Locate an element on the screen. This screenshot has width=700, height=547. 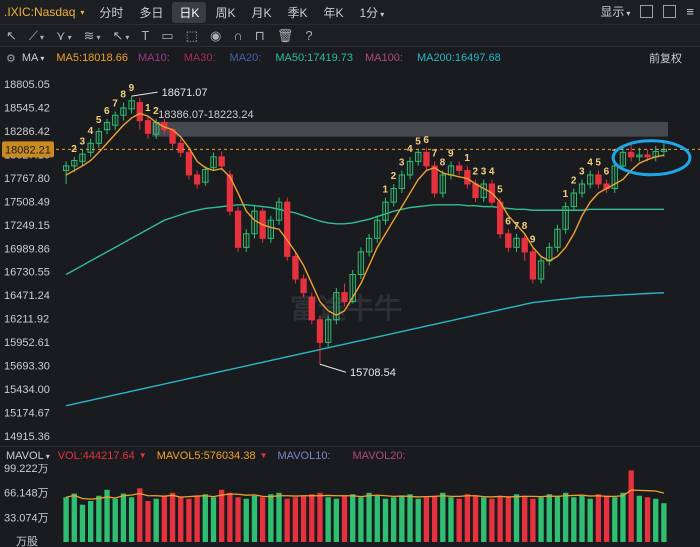
tab-weekly-k: 周K is located at coordinates (225, 12).